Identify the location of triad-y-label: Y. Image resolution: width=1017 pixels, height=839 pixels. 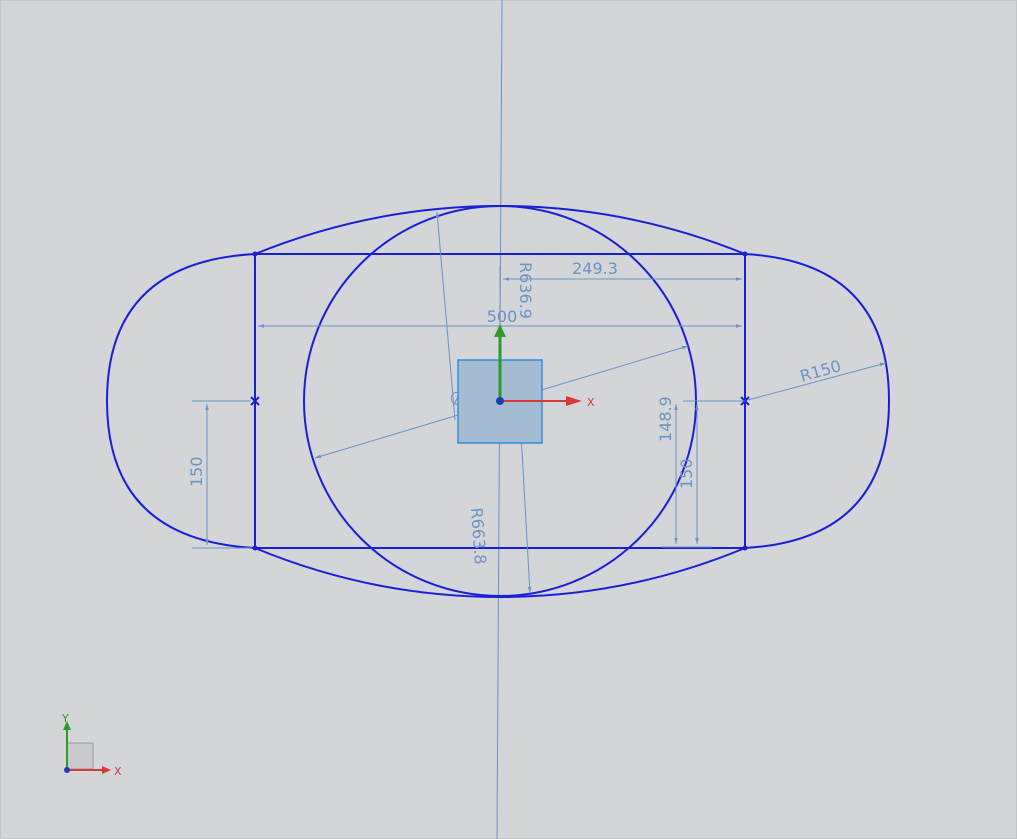
(65, 718).